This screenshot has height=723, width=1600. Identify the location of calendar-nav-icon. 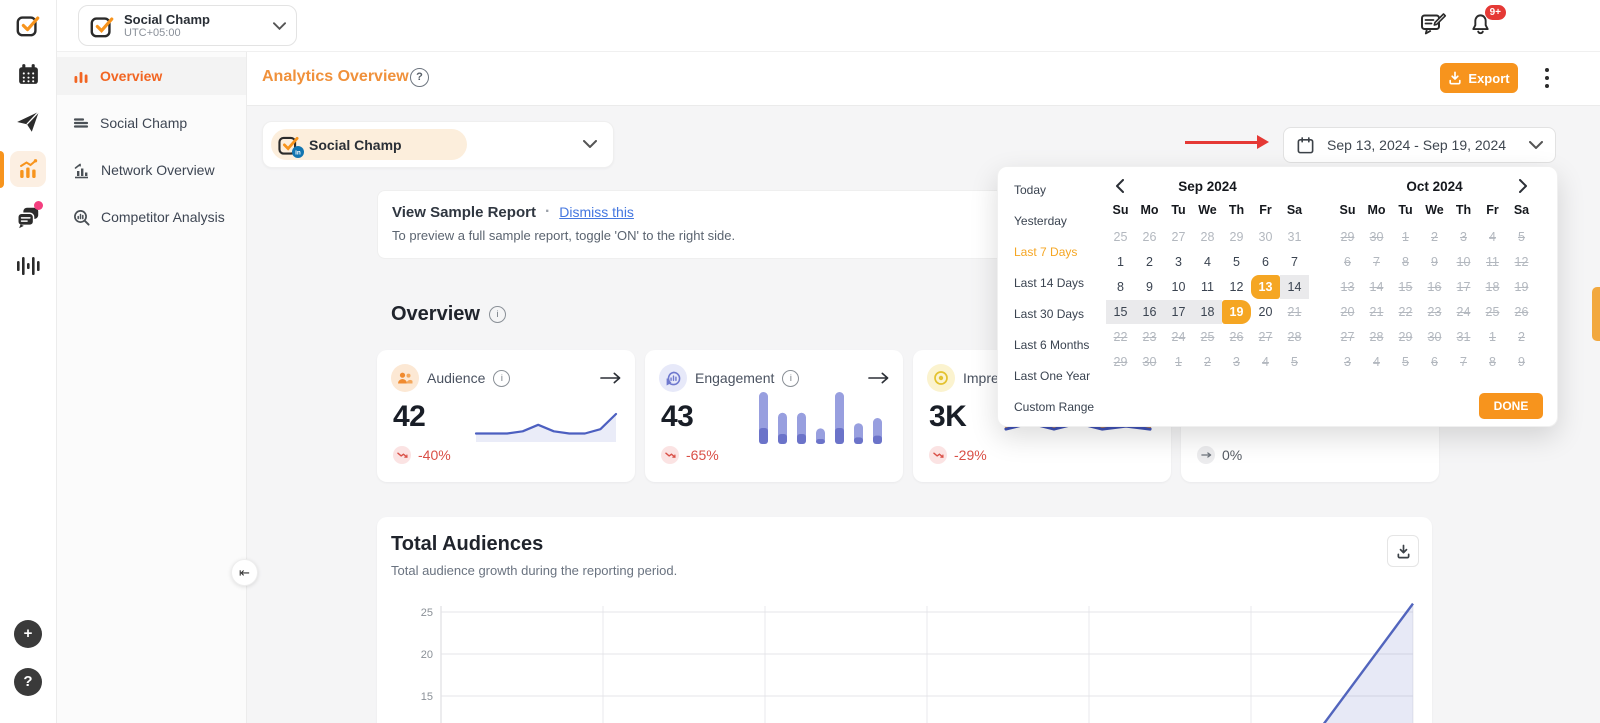
(28, 74).